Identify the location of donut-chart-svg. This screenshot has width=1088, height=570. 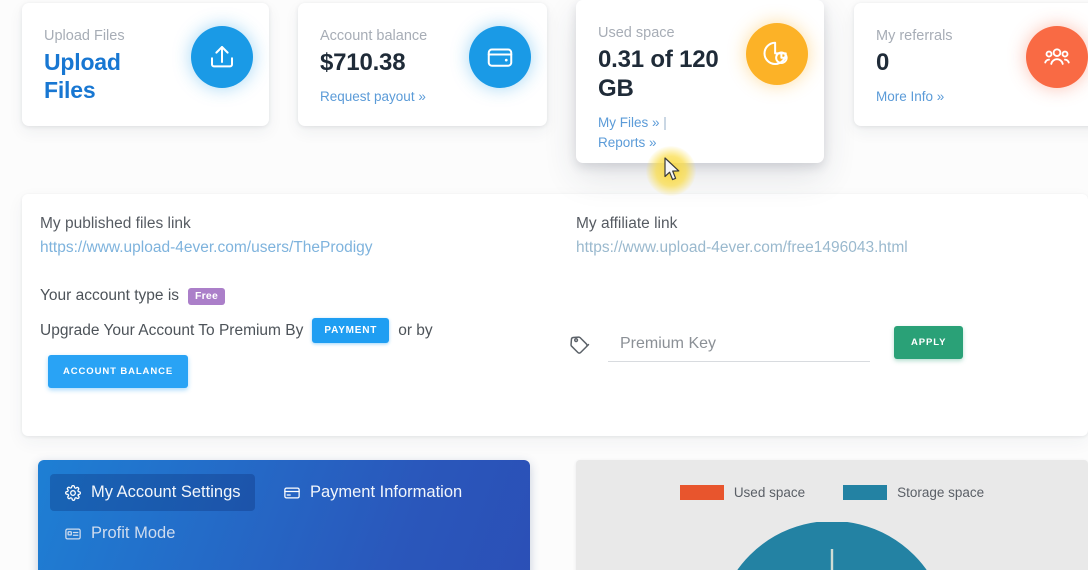
(832, 546).